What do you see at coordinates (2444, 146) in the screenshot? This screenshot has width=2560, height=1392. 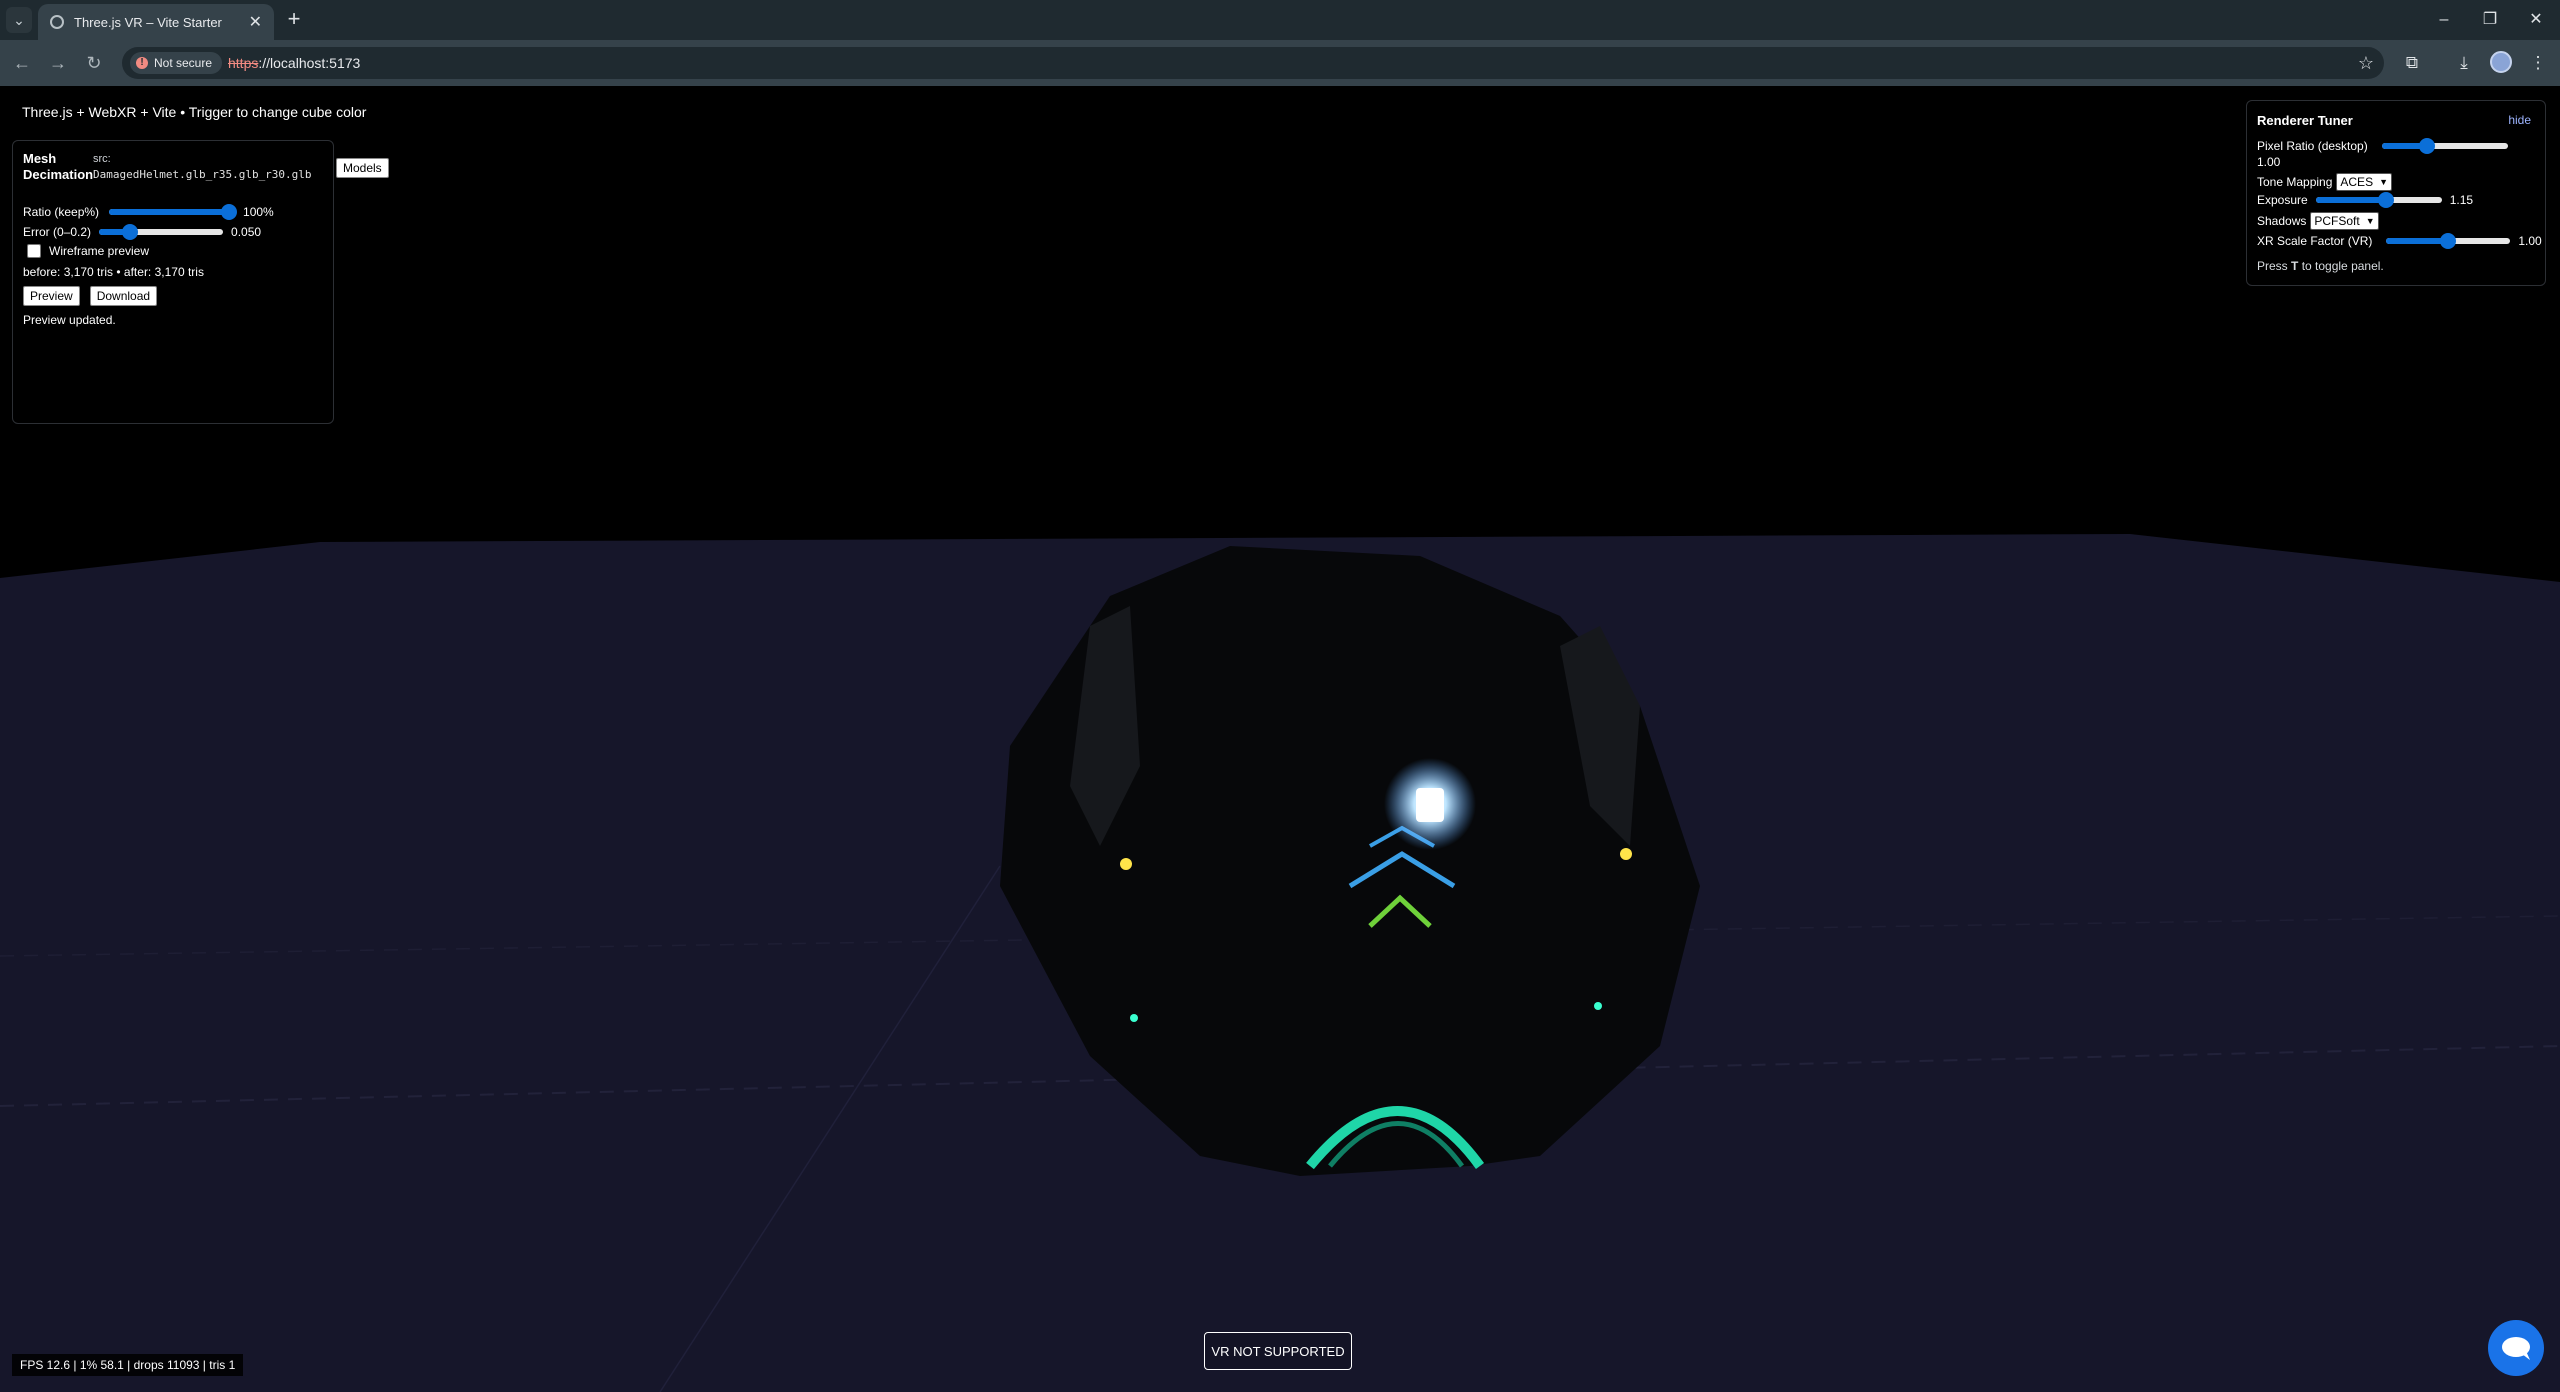 I see `pixel-ratio-slider` at bounding box center [2444, 146].